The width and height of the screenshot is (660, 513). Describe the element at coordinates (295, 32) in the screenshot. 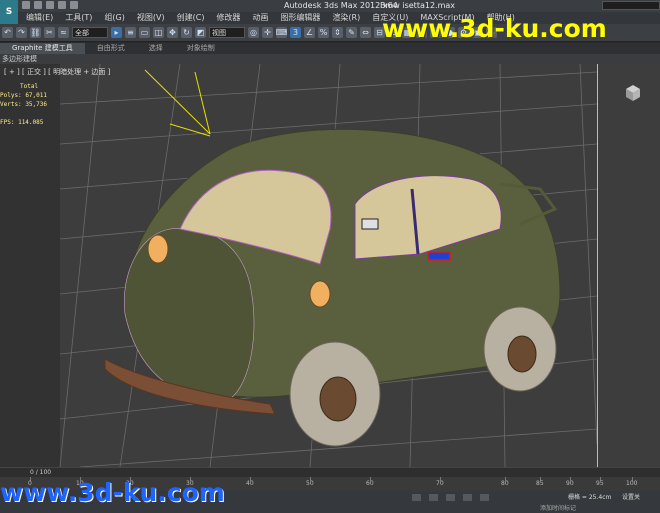

I see `snaps-toggle-icon: 3` at that location.